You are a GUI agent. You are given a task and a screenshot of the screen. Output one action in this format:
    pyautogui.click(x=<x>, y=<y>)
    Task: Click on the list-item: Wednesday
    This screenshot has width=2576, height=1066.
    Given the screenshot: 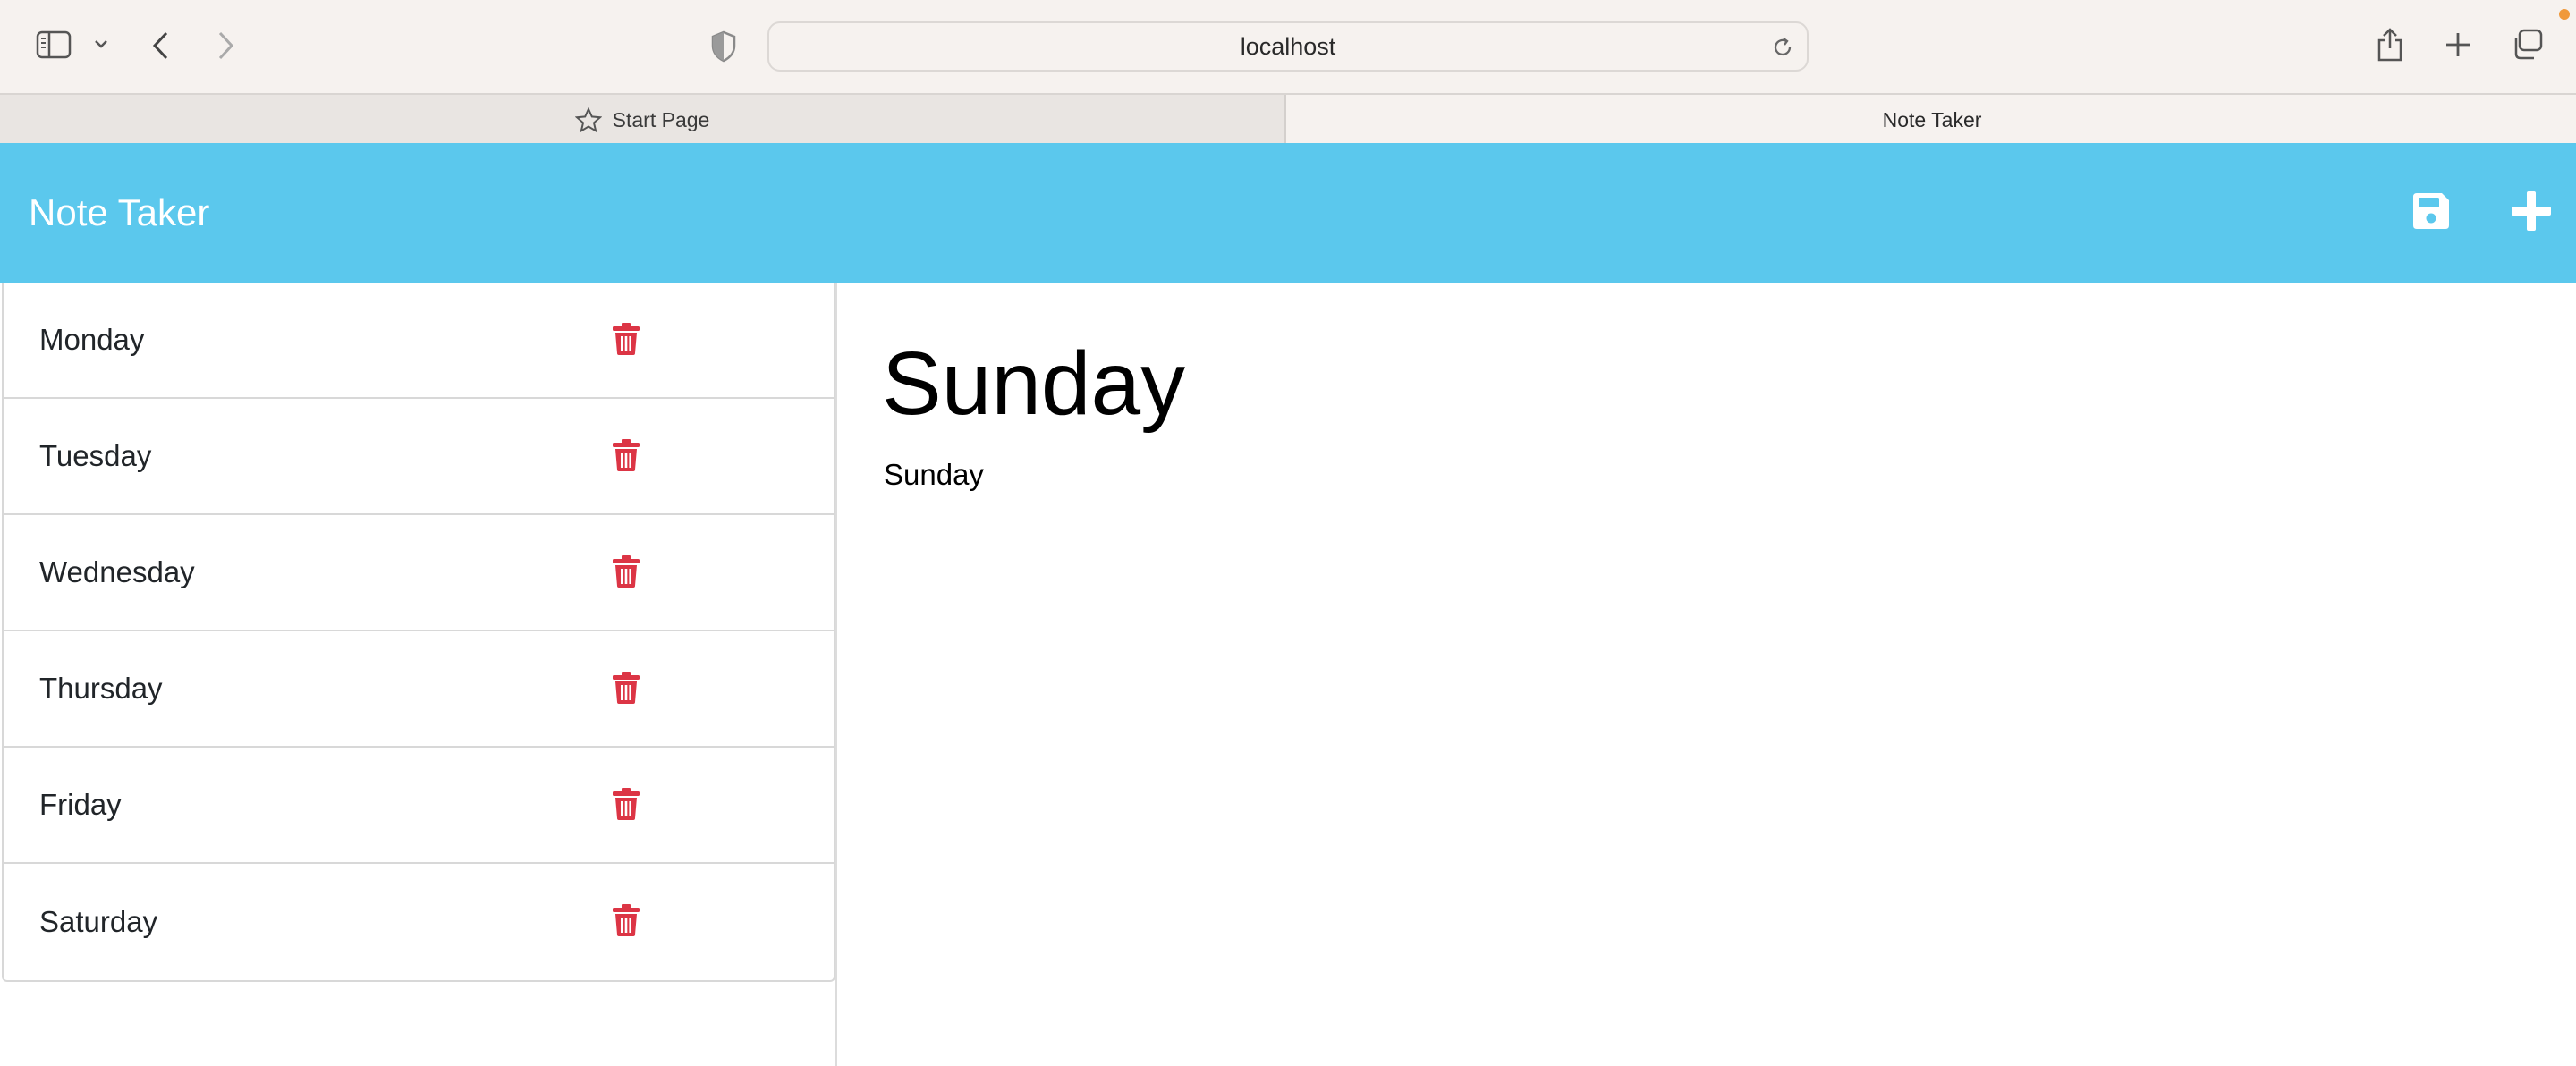 What is the action you would take?
    pyautogui.click(x=419, y=573)
    